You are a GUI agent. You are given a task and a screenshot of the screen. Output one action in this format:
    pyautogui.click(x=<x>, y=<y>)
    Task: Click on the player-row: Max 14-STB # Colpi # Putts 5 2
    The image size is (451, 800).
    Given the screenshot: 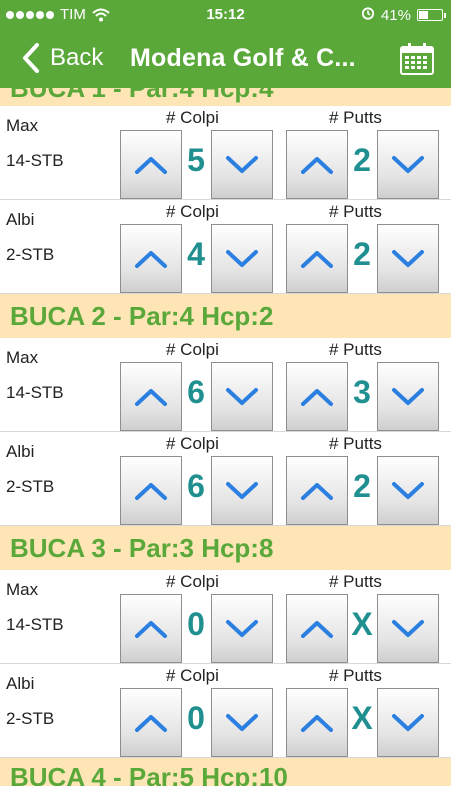 What is the action you would take?
    pyautogui.click(x=225, y=153)
    